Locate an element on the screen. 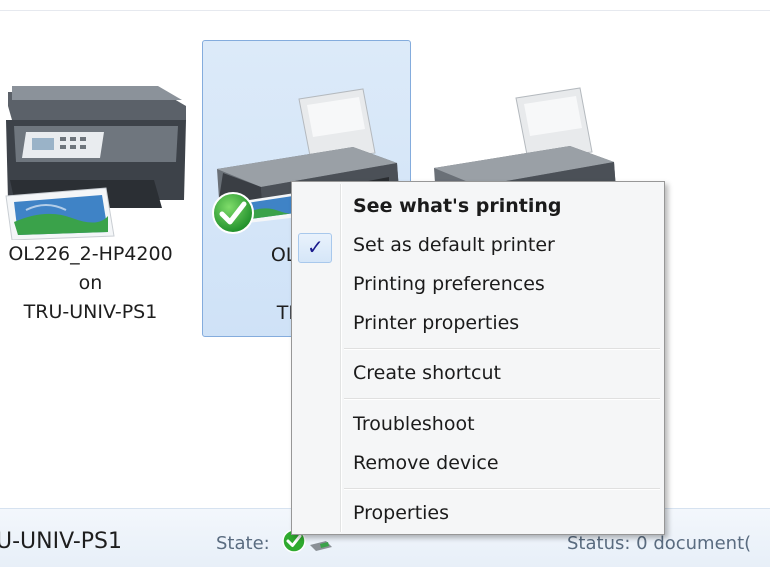 The image size is (770, 567). menu-item-troubleshoot: Troubleshoot is located at coordinates (478, 426).